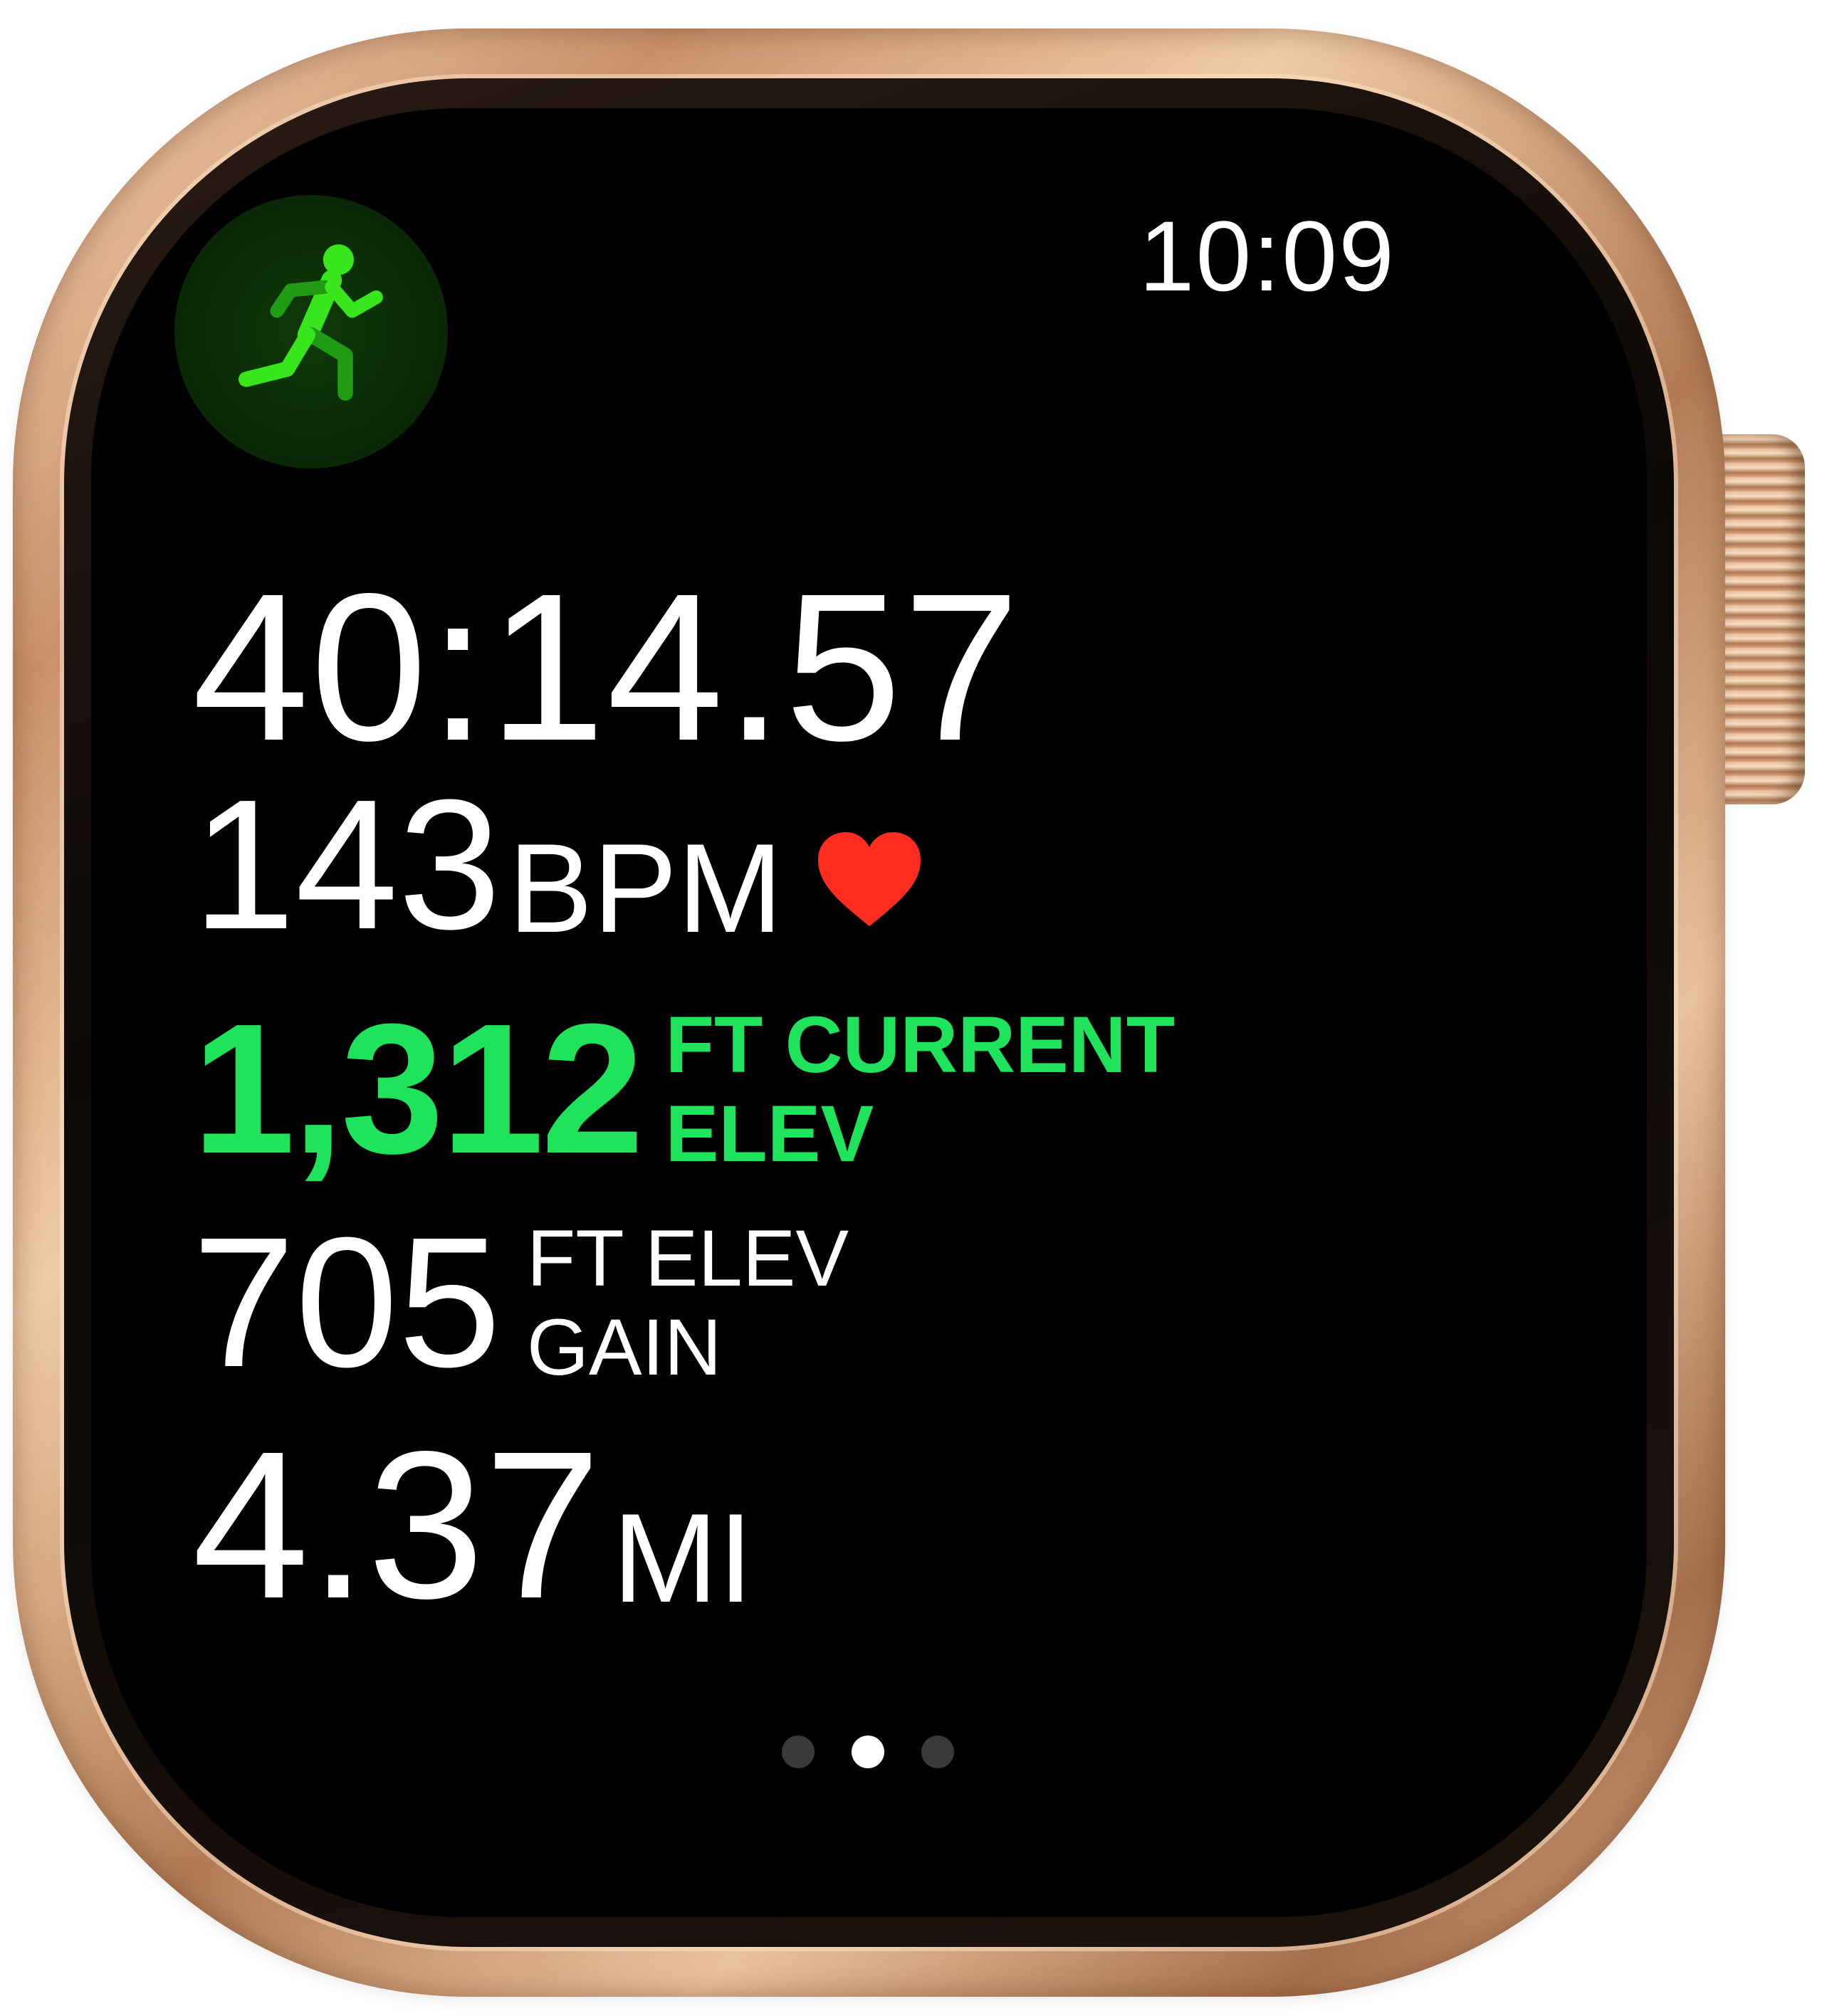 The height and width of the screenshot is (2016, 1822). I want to click on heart-rate-unit: BPM, so click(645, 888).